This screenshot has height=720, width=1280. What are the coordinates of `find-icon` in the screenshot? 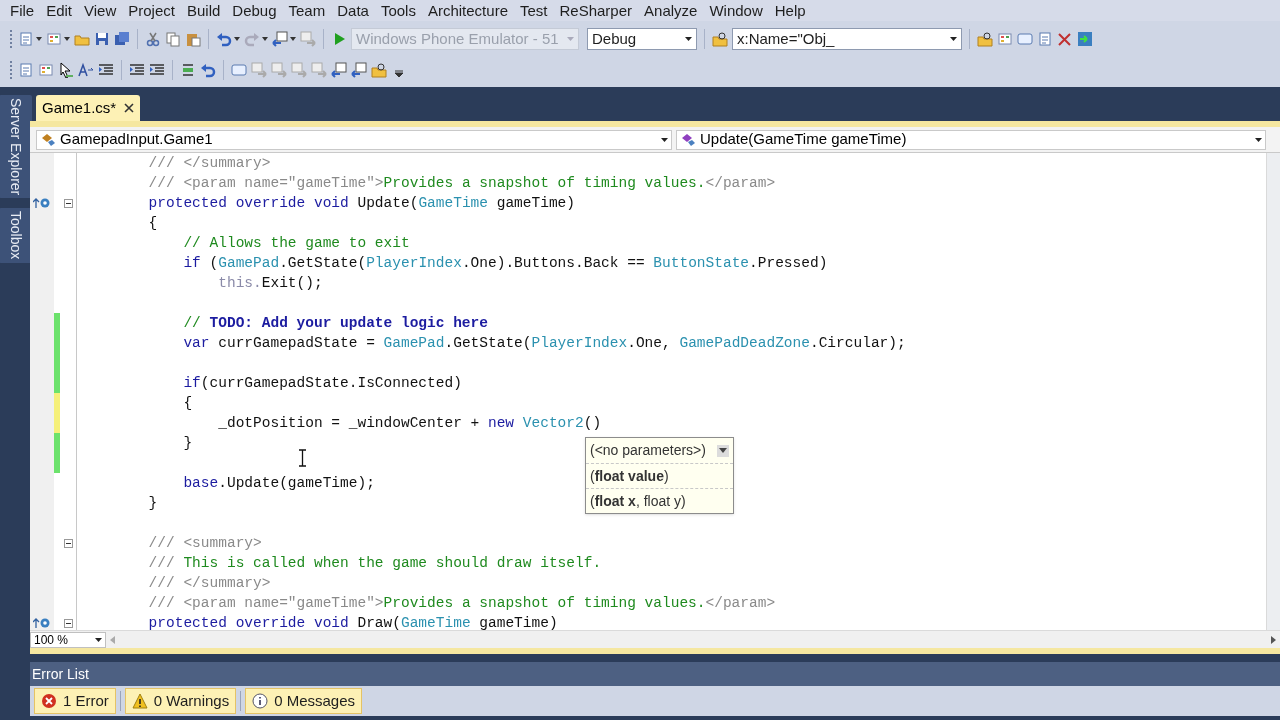 It's located at (985, 39).